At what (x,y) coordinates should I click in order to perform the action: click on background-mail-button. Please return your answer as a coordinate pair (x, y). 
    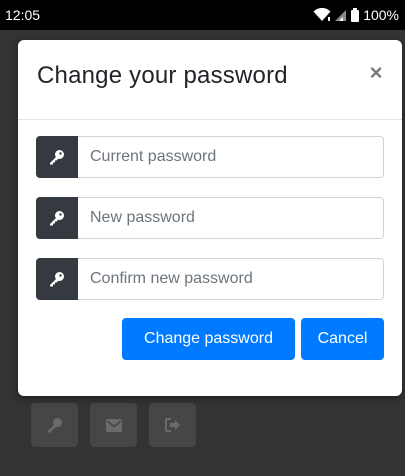
    Looking at the image, I should click on (113, 425).